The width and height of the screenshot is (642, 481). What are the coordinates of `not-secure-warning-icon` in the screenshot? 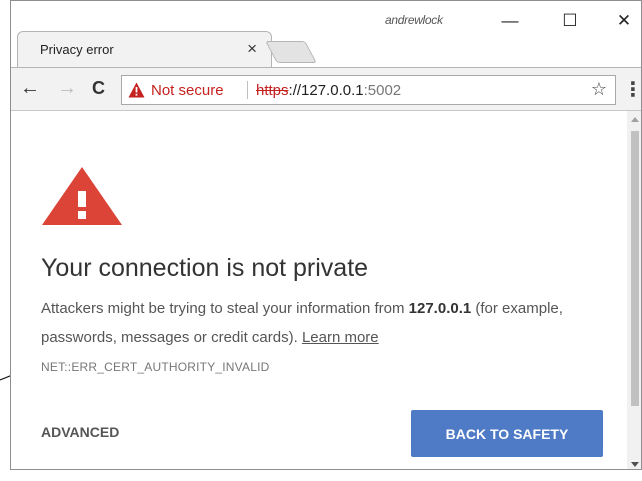 It's located at (136, 90).